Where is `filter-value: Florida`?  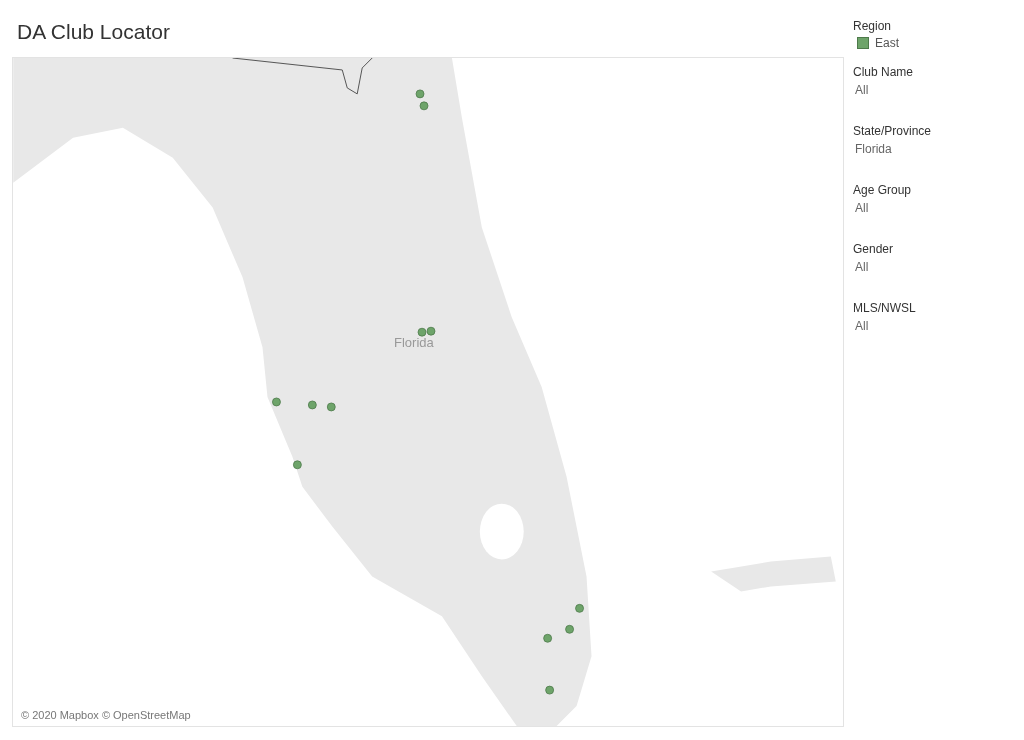
filter-value: Florida is located at coordinates (933, 149).